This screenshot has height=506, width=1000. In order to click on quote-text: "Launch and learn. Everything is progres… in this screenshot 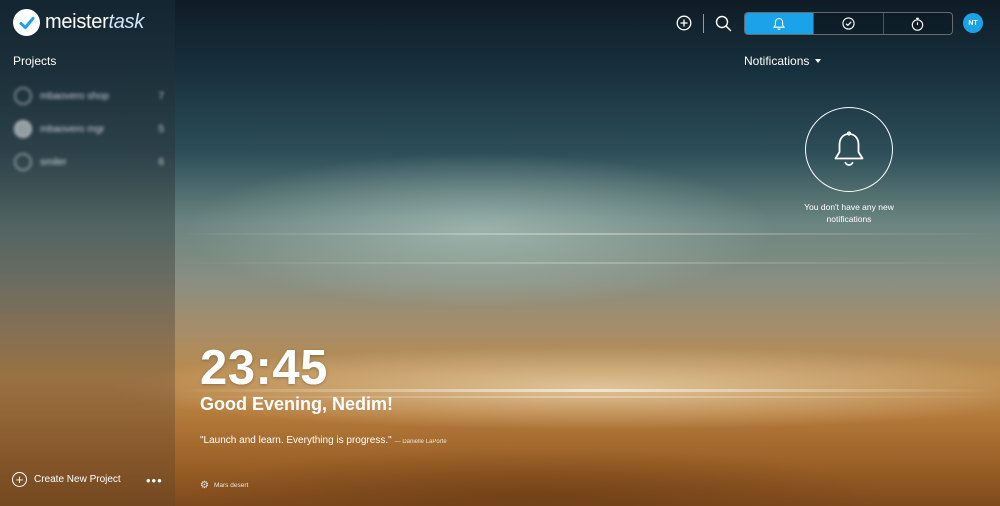, I will do `click(296, 440)`.